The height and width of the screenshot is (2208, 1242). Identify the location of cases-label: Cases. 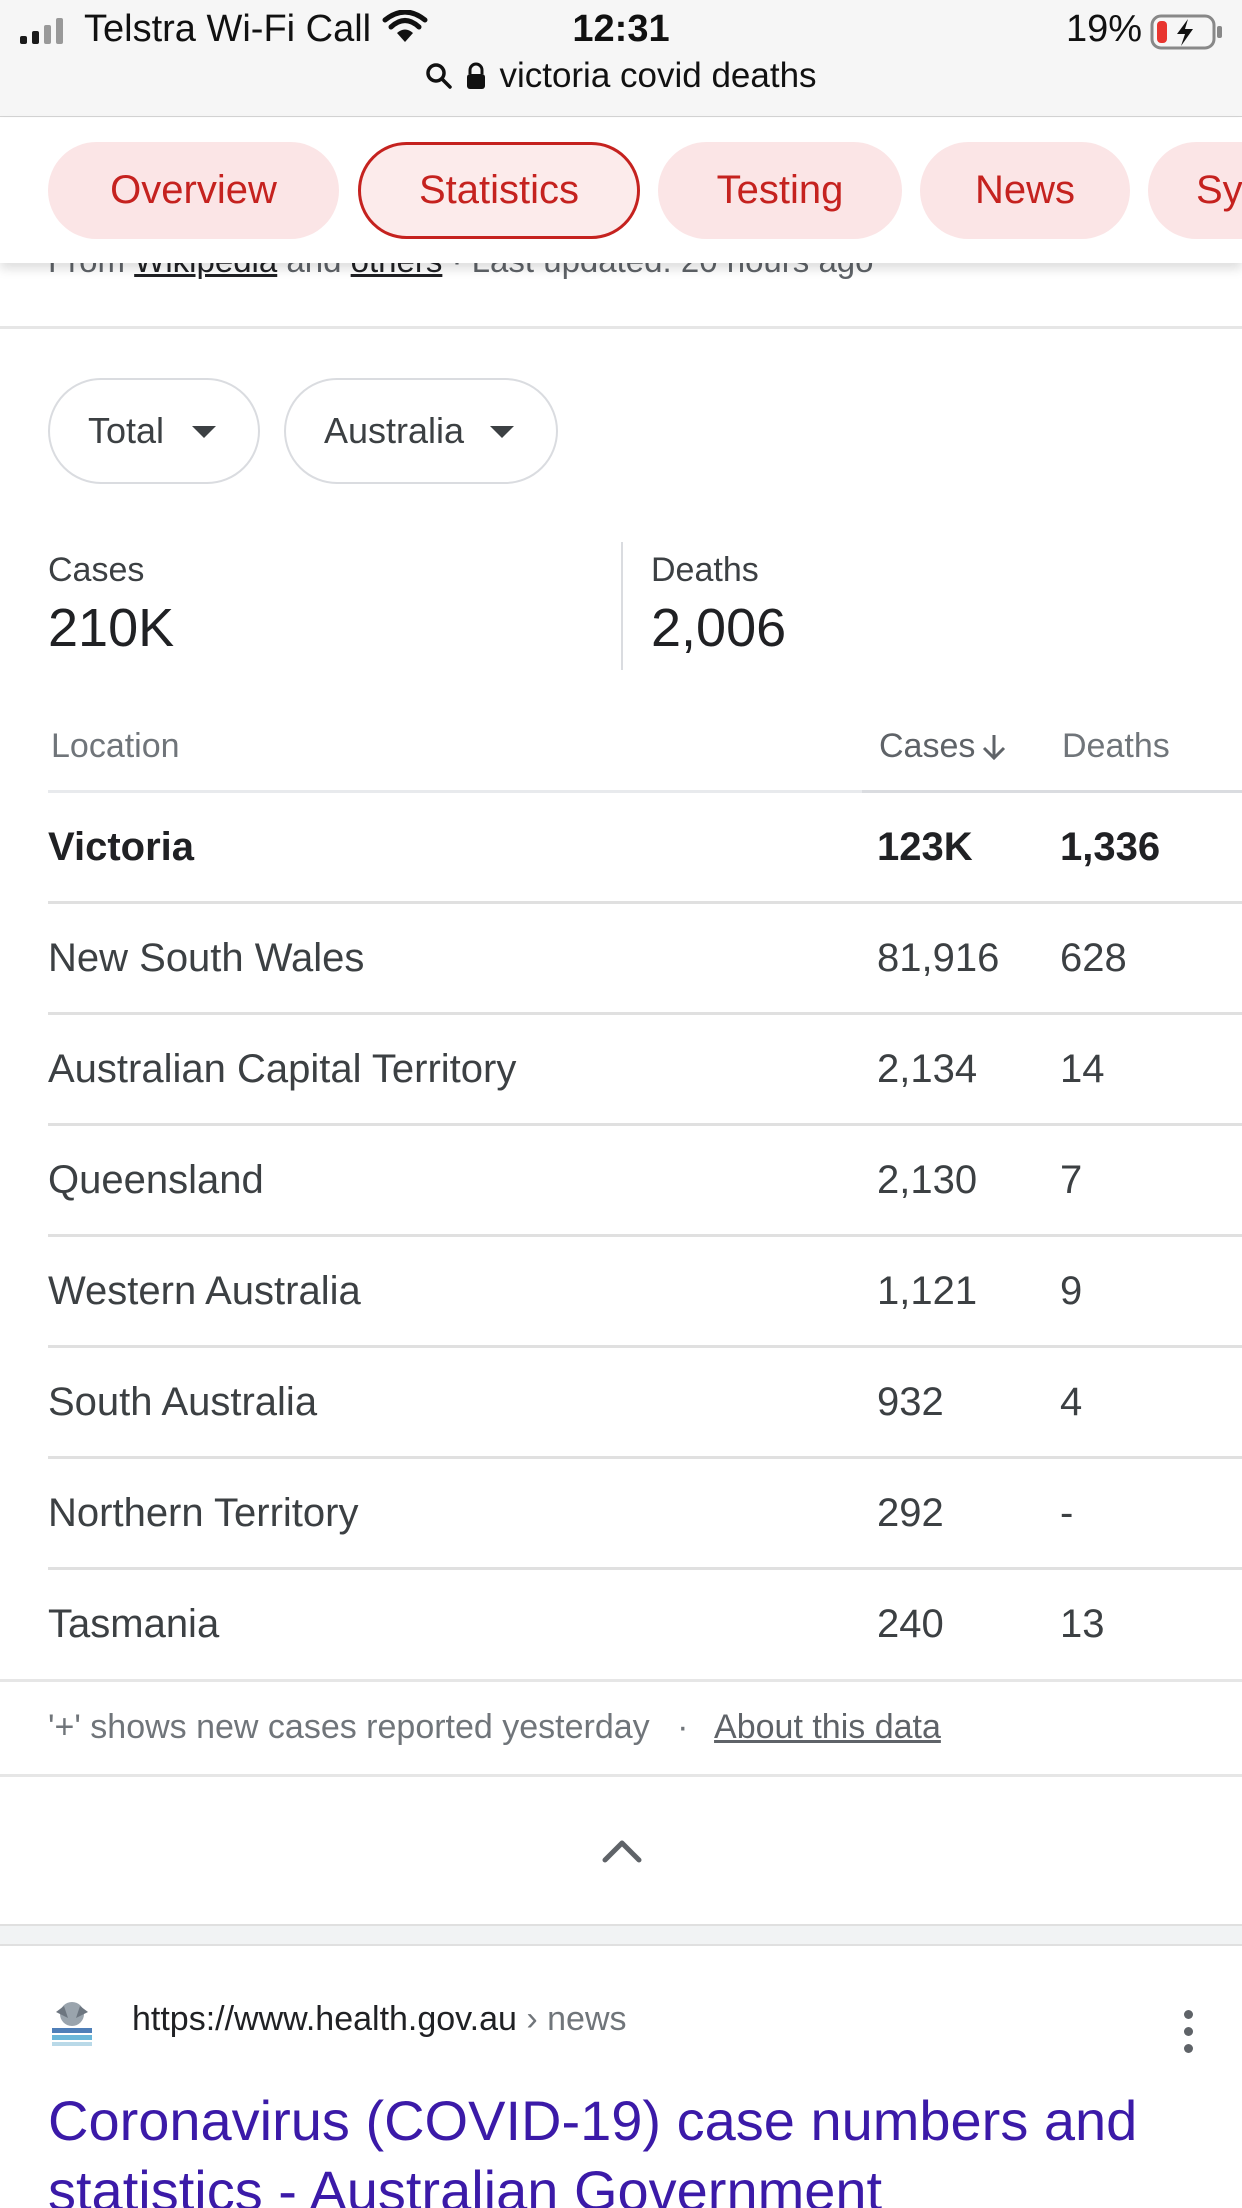
(96, 570).